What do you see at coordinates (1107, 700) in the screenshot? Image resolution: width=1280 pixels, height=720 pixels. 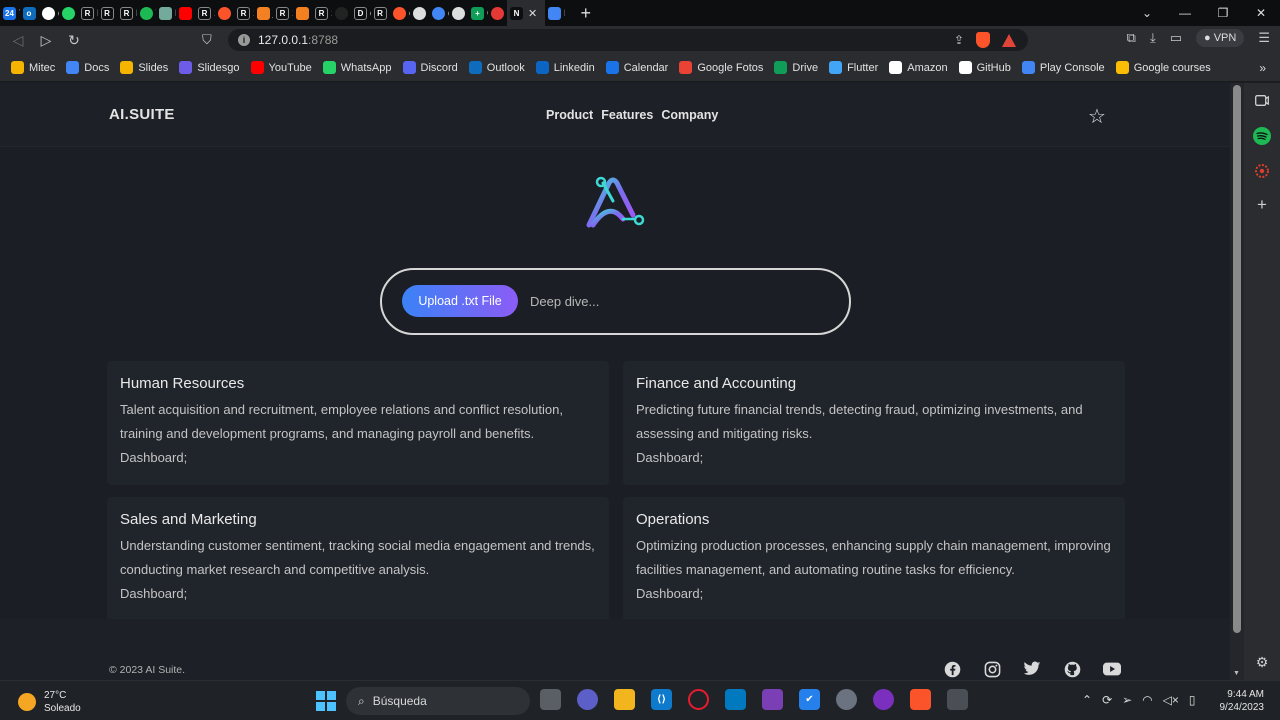 I see `sync-icon: ⟳` at bounding box center [1107, 700].